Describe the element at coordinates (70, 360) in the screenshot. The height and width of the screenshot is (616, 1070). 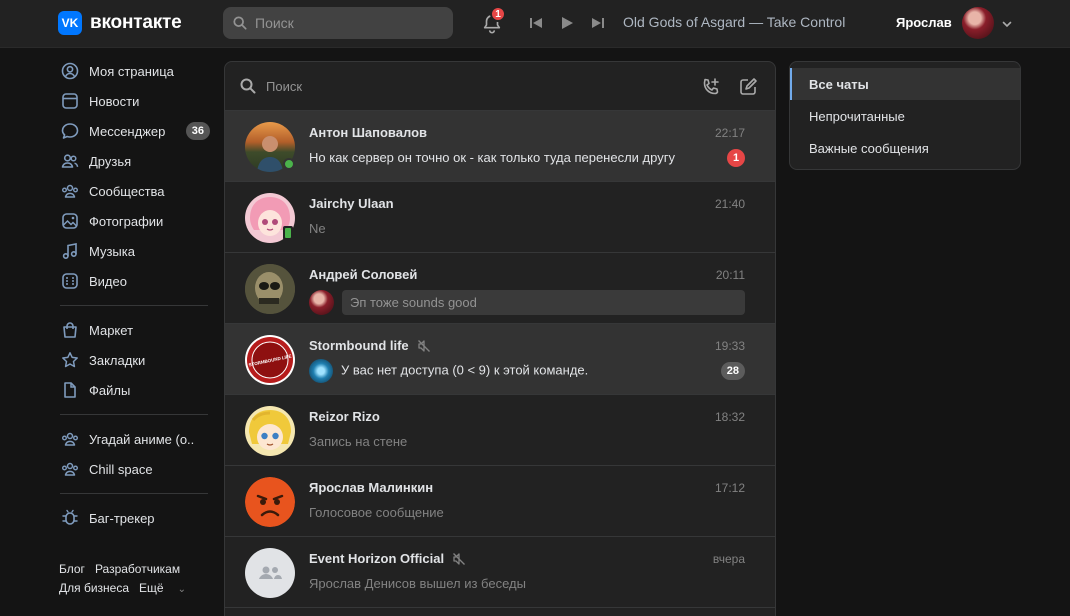
I see `star-icon` at that location.